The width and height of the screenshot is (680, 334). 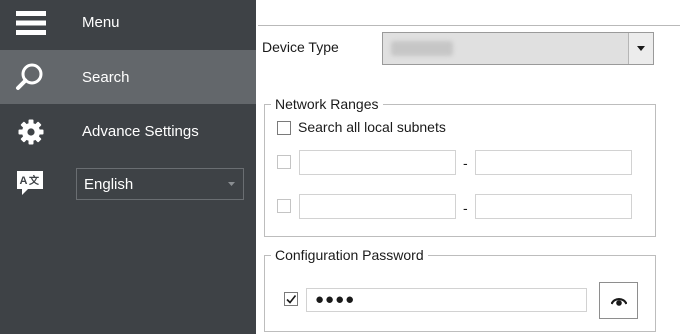 What do you see at coordinates (553, 162) in the screenshot?
I see `range-1-end-input` at bounding box center [553, 162].